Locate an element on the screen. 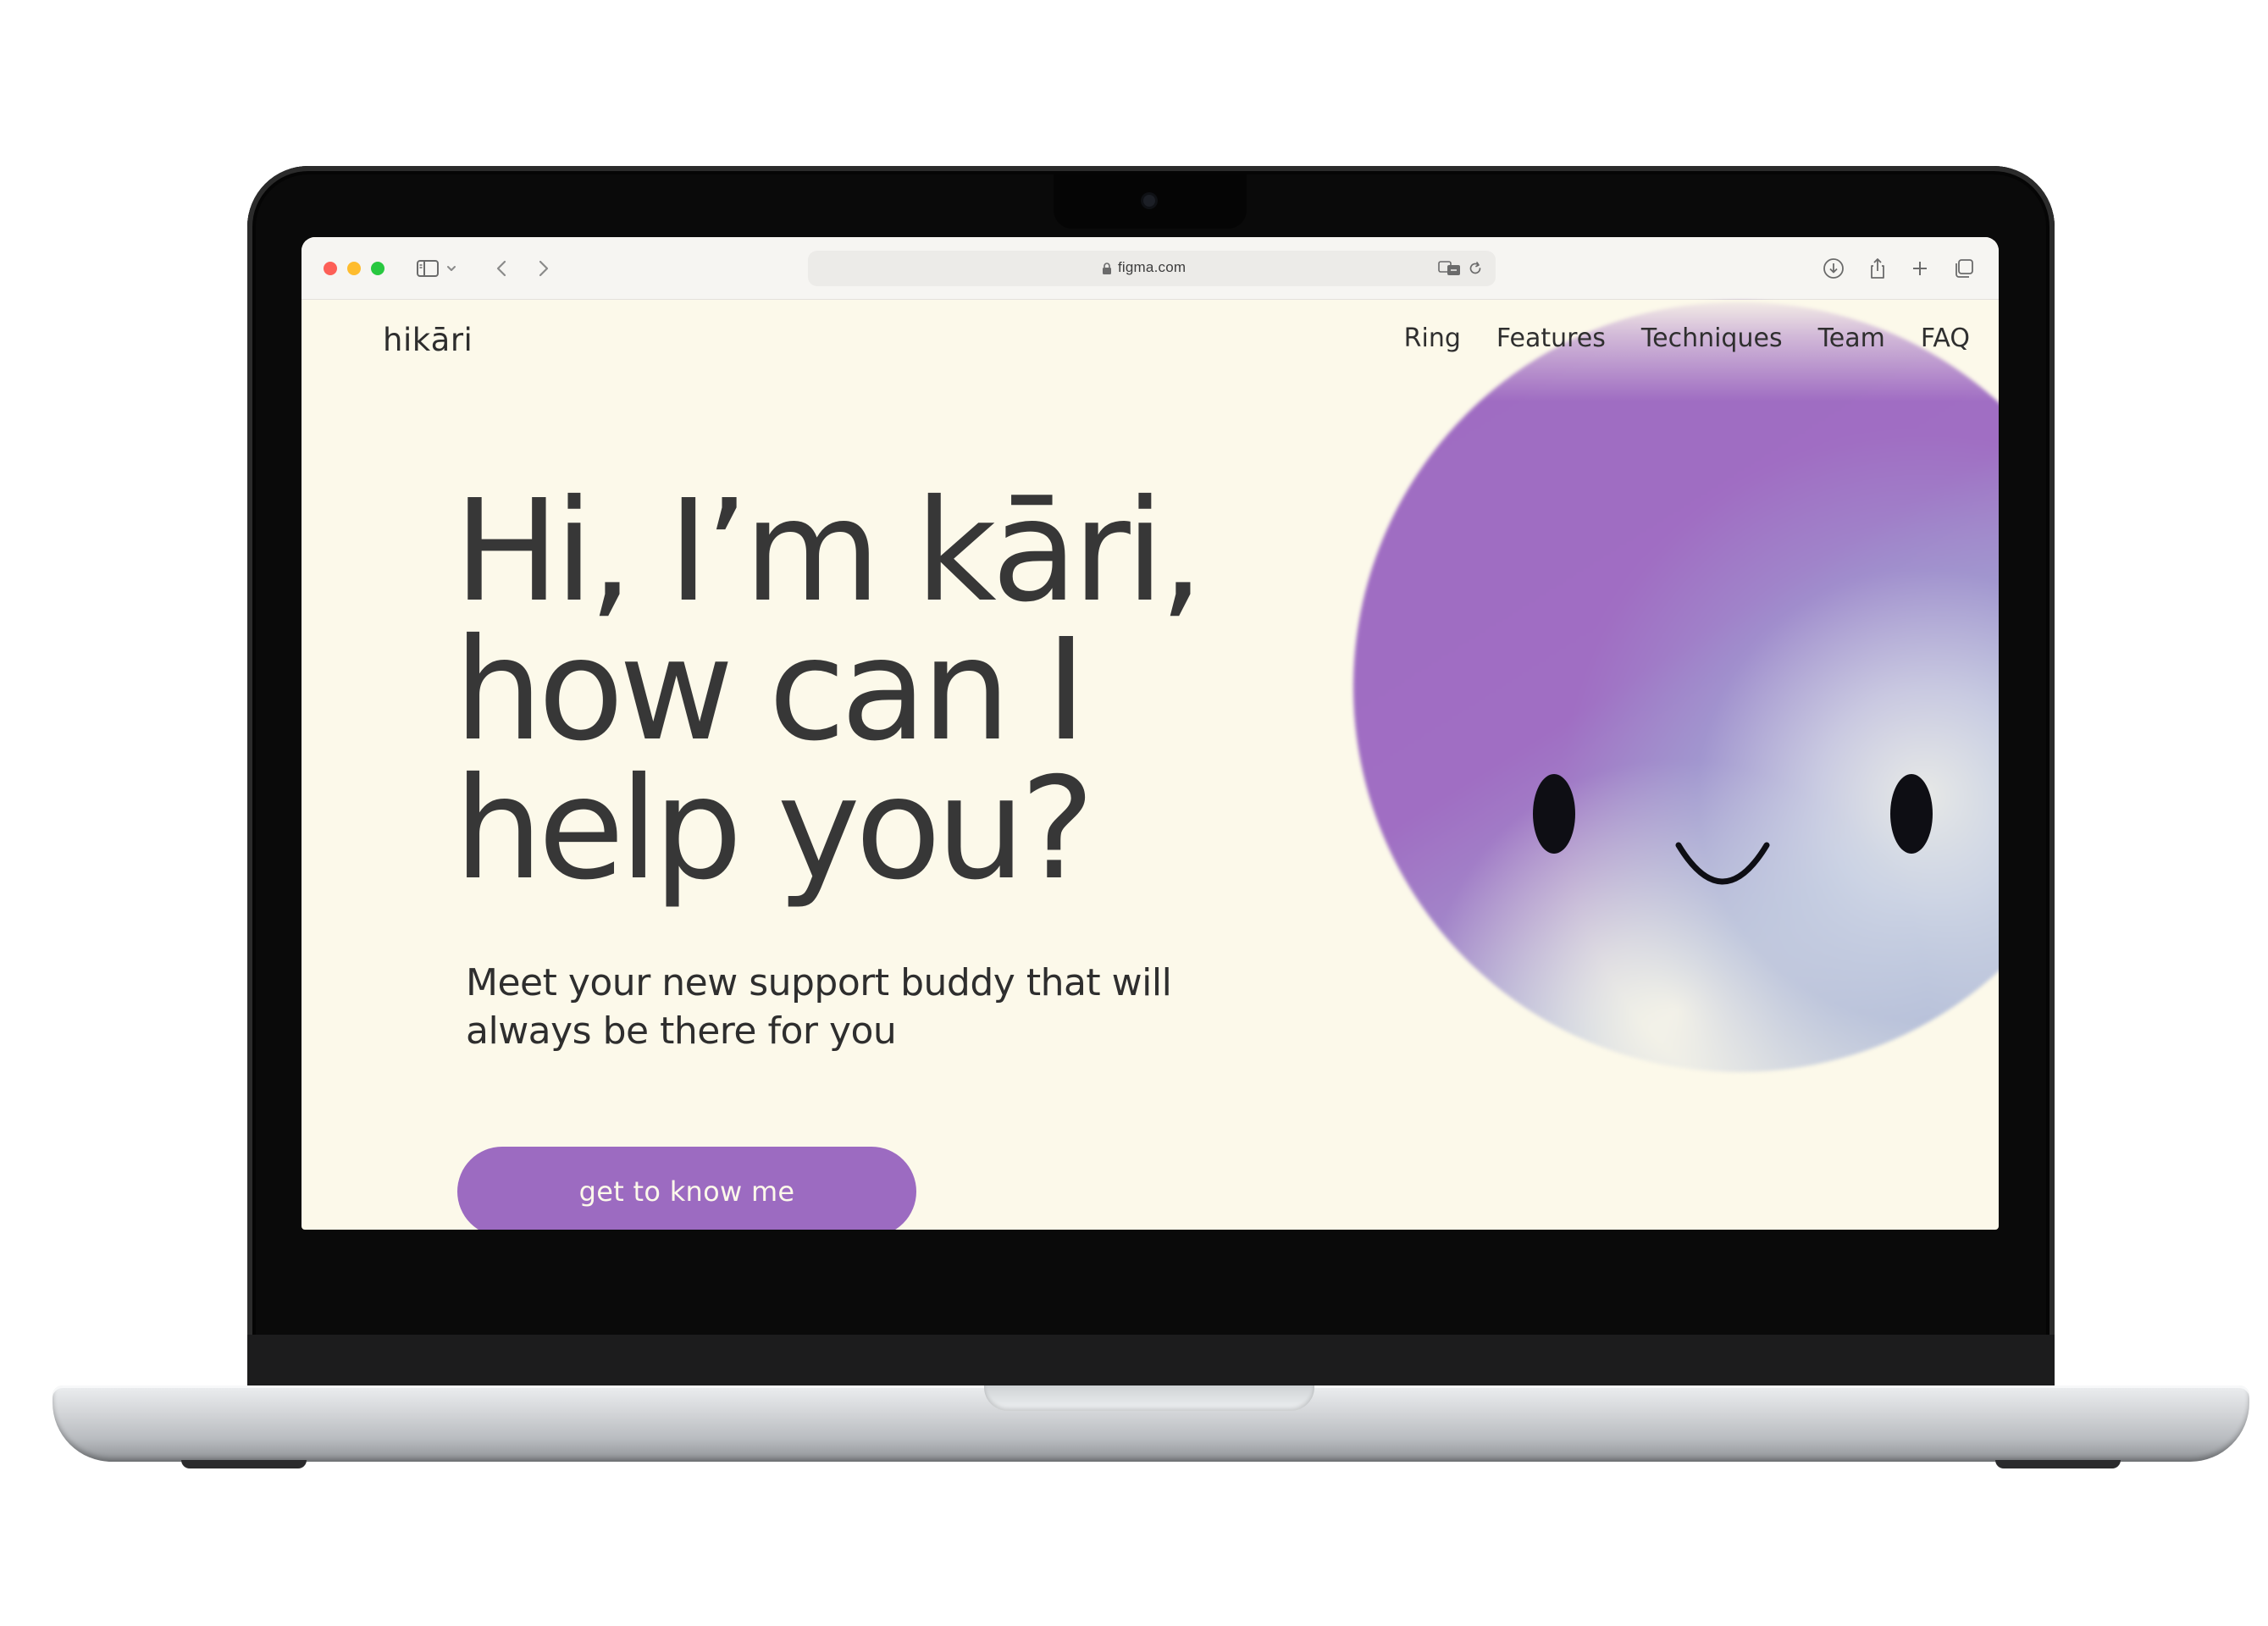 The width and height of the screenshot is (2268, 1626). orb-right-eye is located at coordinates (1911, 814).